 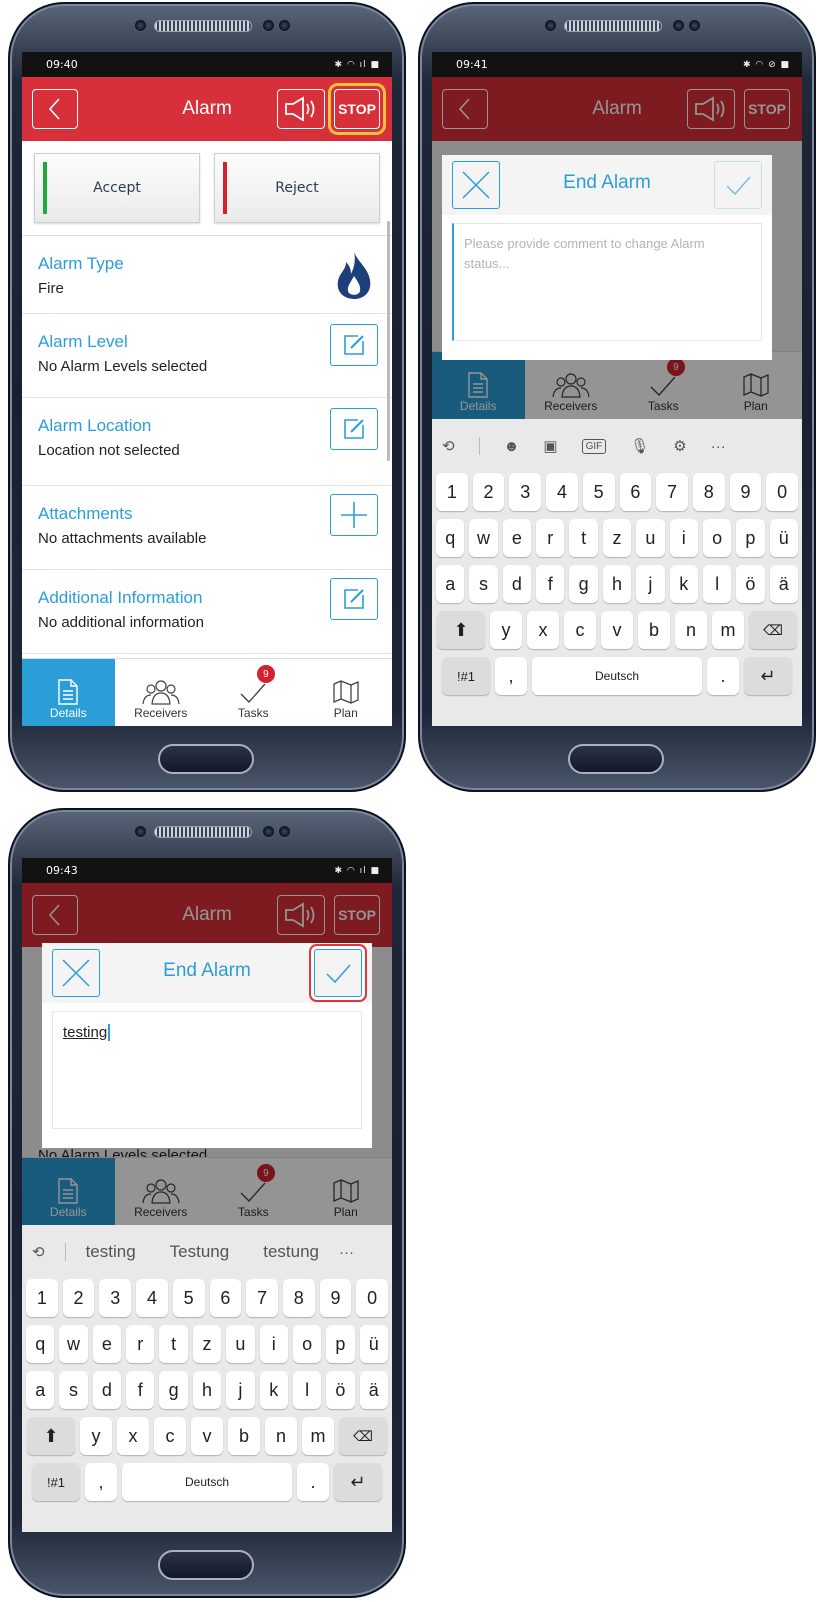 What do you see at coordinates (200, 1252) in the screenshot?
I see `suggestion: Testung` at bounding box center [200, 1252].